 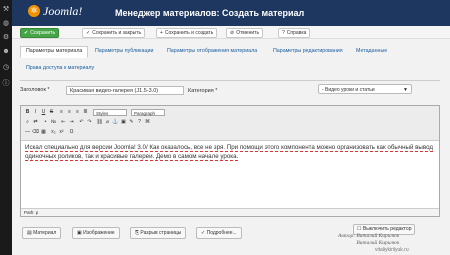 I want to click on chevron-down-icon: ▼, so click(x=405, y=90).